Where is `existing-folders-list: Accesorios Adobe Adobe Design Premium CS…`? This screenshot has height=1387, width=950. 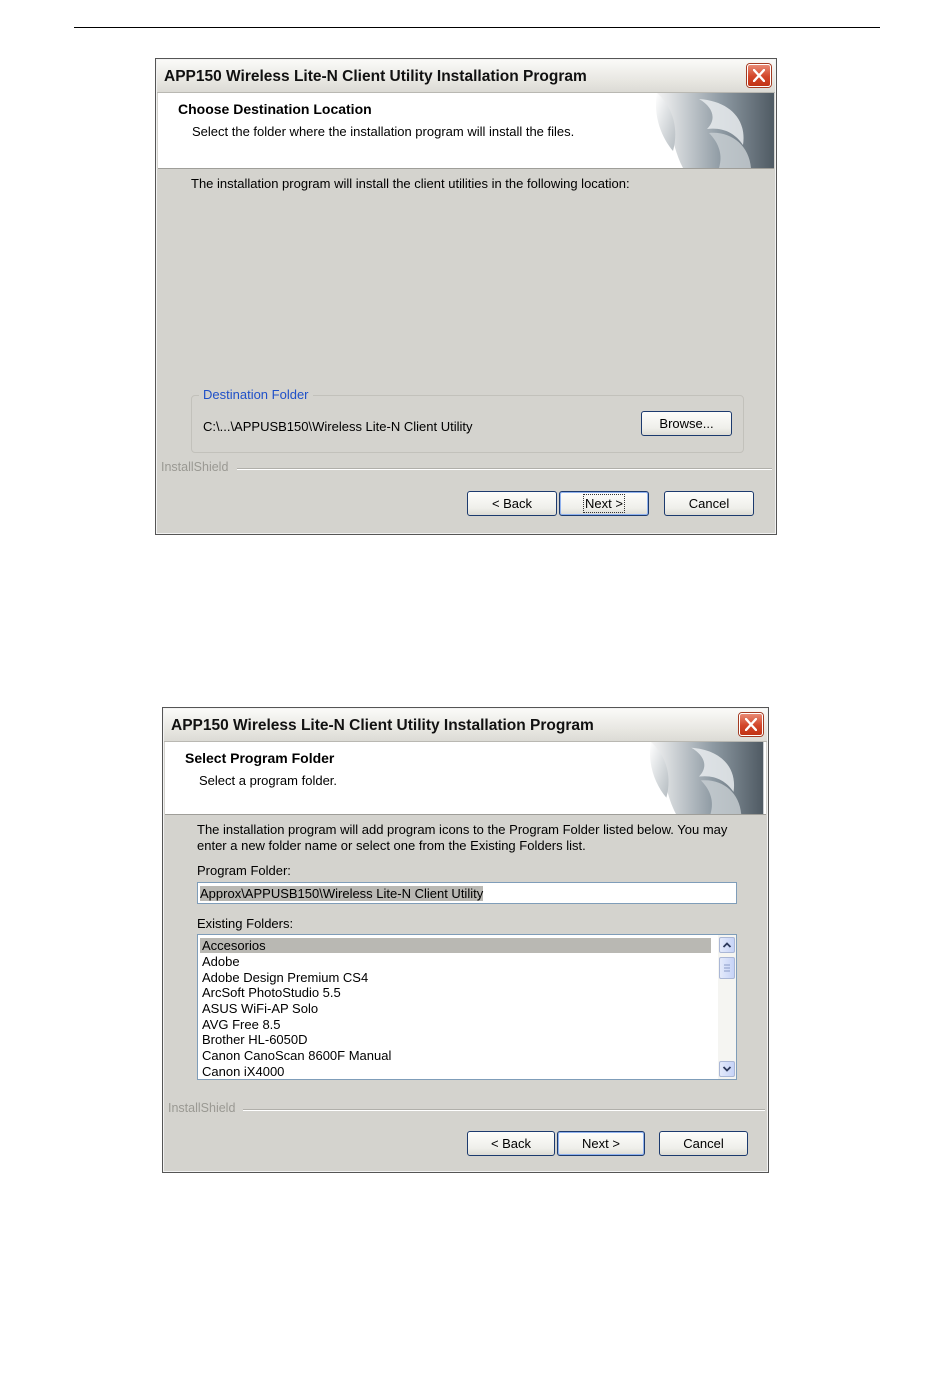 existing-folders-list: Accesorios Adobe Adobe Design Premium CS… is located at coordinates (467, 1007).